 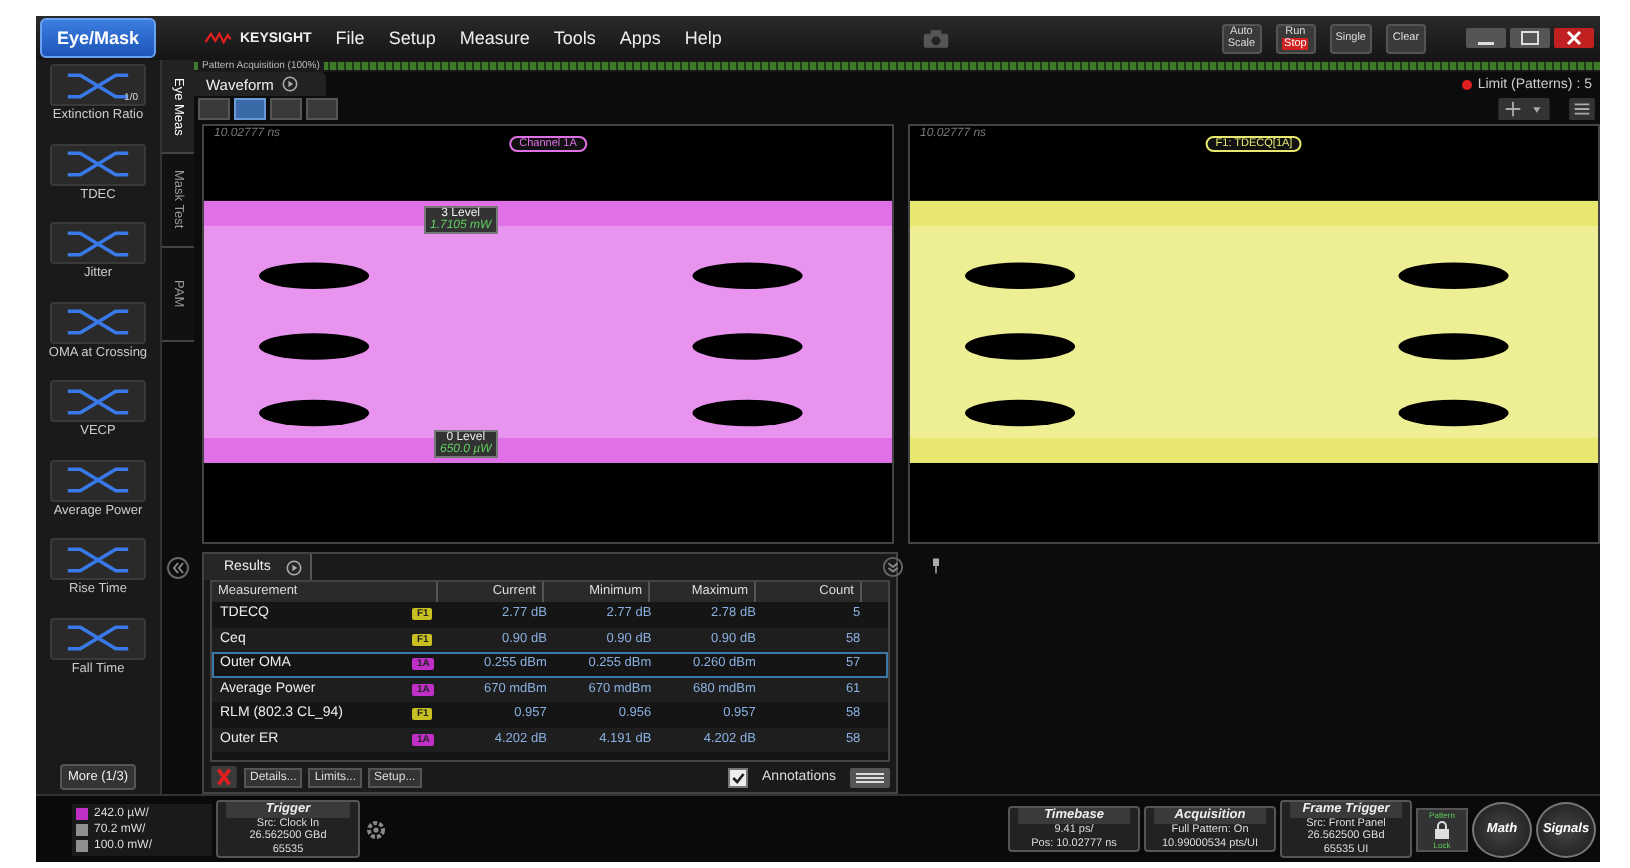 What do you see at coordinates (703, 38) in the screenshot?
I see `menu-item: Help` at bounding box center [703, 38].